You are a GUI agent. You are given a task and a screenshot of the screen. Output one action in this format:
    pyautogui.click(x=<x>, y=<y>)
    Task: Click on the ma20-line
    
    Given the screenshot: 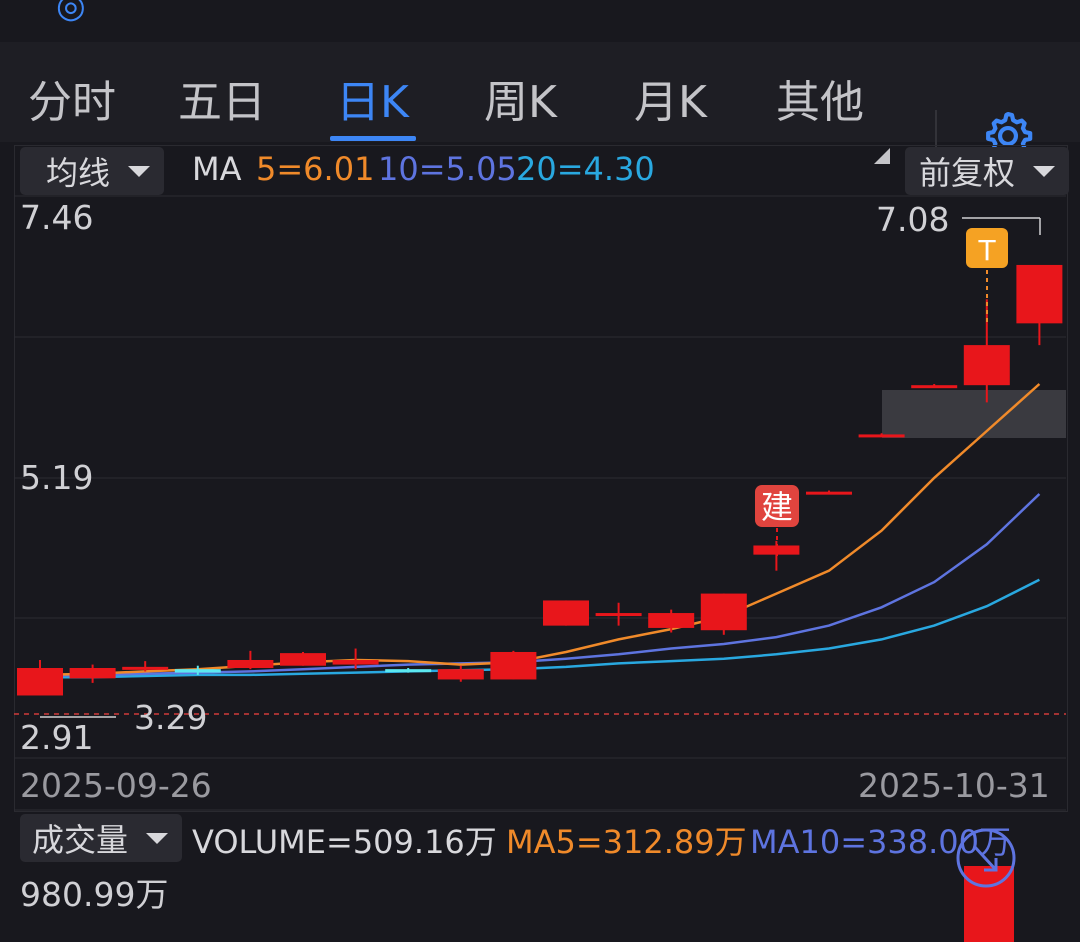 What is the action you would take?
    pyautogui.click(x=540, y=628)
    